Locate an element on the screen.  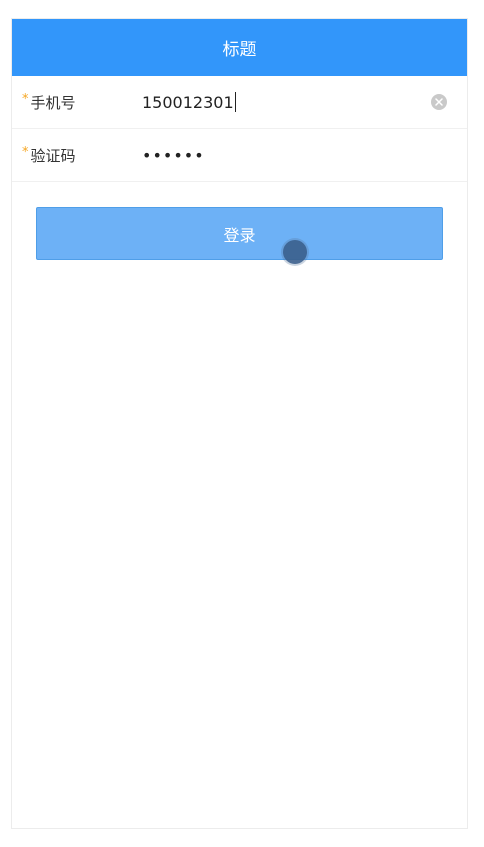
login-button-wrap: 登录 is located at coordinates (239, 235).